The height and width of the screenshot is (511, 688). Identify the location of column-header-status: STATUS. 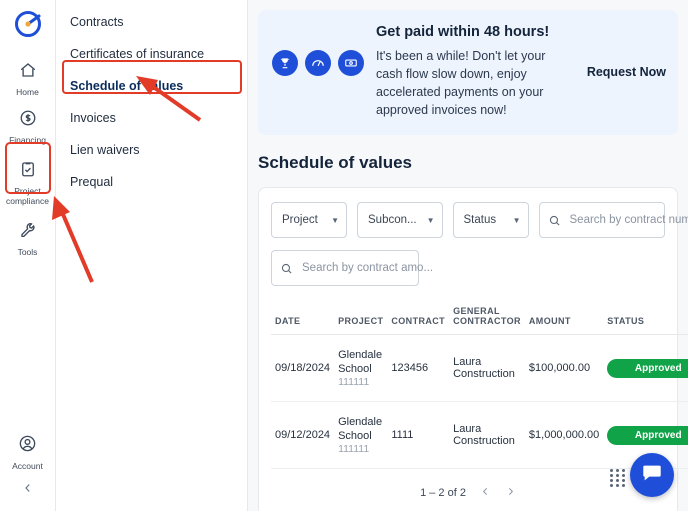
(645, 317).